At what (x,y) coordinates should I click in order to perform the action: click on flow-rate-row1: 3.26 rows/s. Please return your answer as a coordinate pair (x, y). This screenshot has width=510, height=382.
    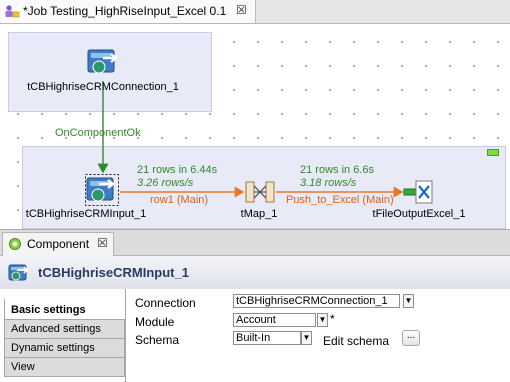
    Looking at the image, I should click on (165, 183).